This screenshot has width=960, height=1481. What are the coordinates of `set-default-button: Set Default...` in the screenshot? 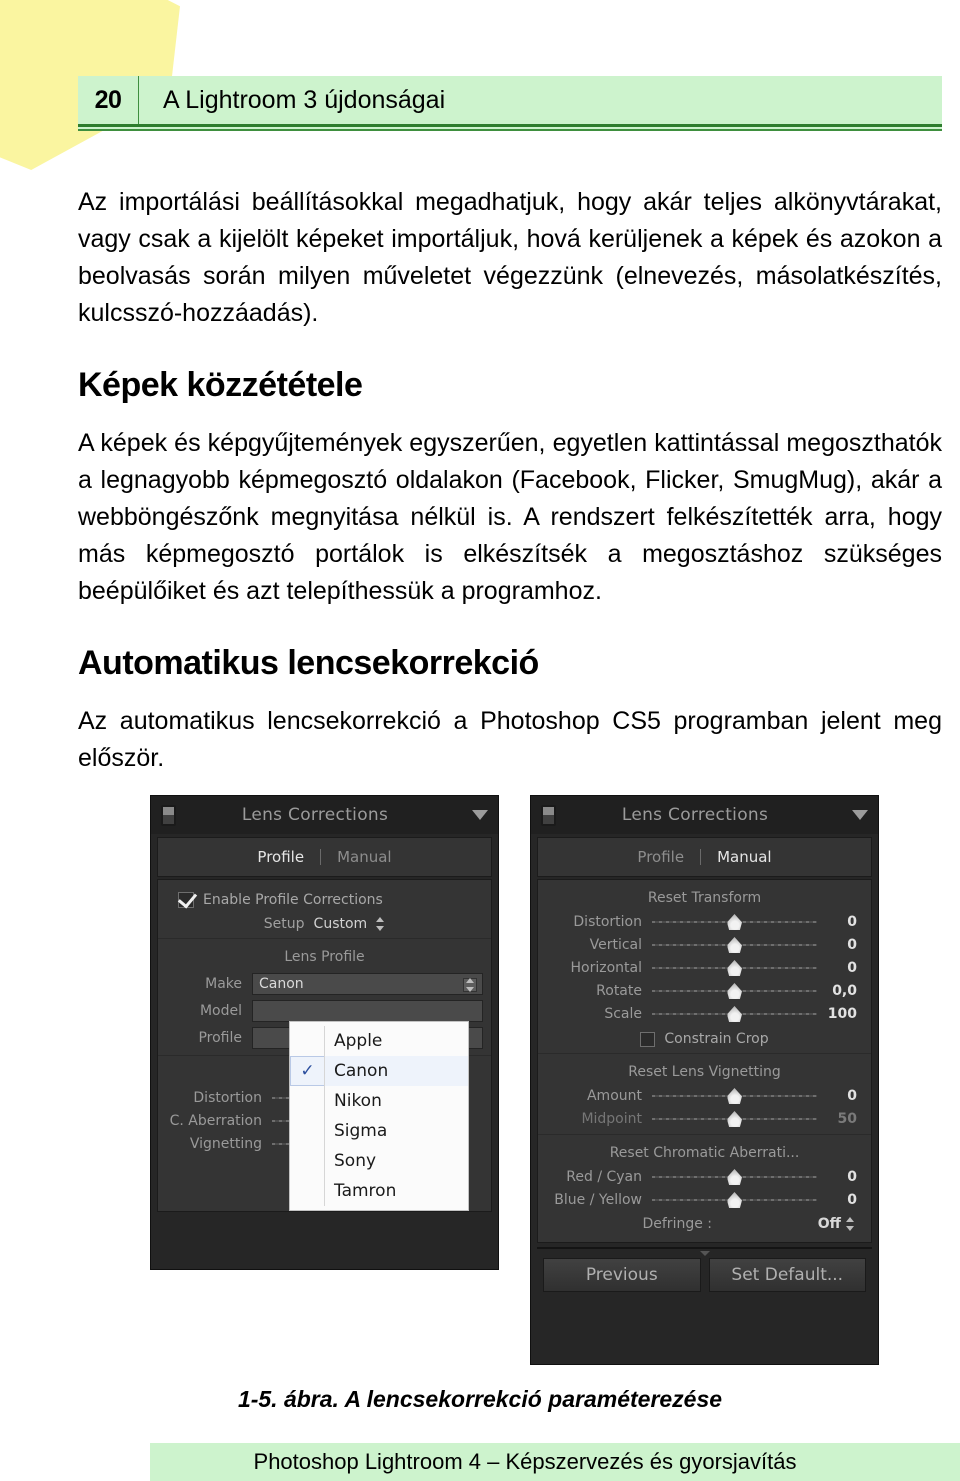 It's located at (787, 1275).